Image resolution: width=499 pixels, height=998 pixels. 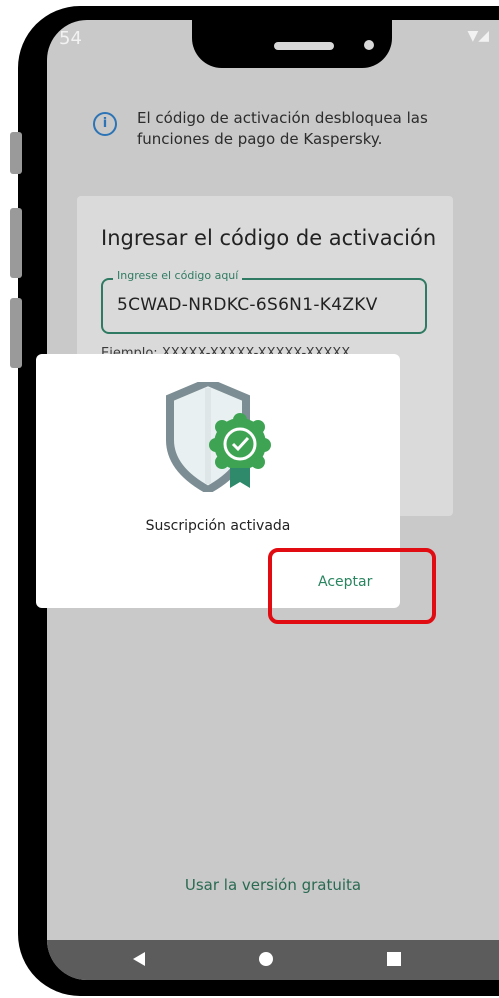 What do you see at coordinates (70, 38) in the screenshot?
I see `status-time: 54` at bounding box center [70, 38].